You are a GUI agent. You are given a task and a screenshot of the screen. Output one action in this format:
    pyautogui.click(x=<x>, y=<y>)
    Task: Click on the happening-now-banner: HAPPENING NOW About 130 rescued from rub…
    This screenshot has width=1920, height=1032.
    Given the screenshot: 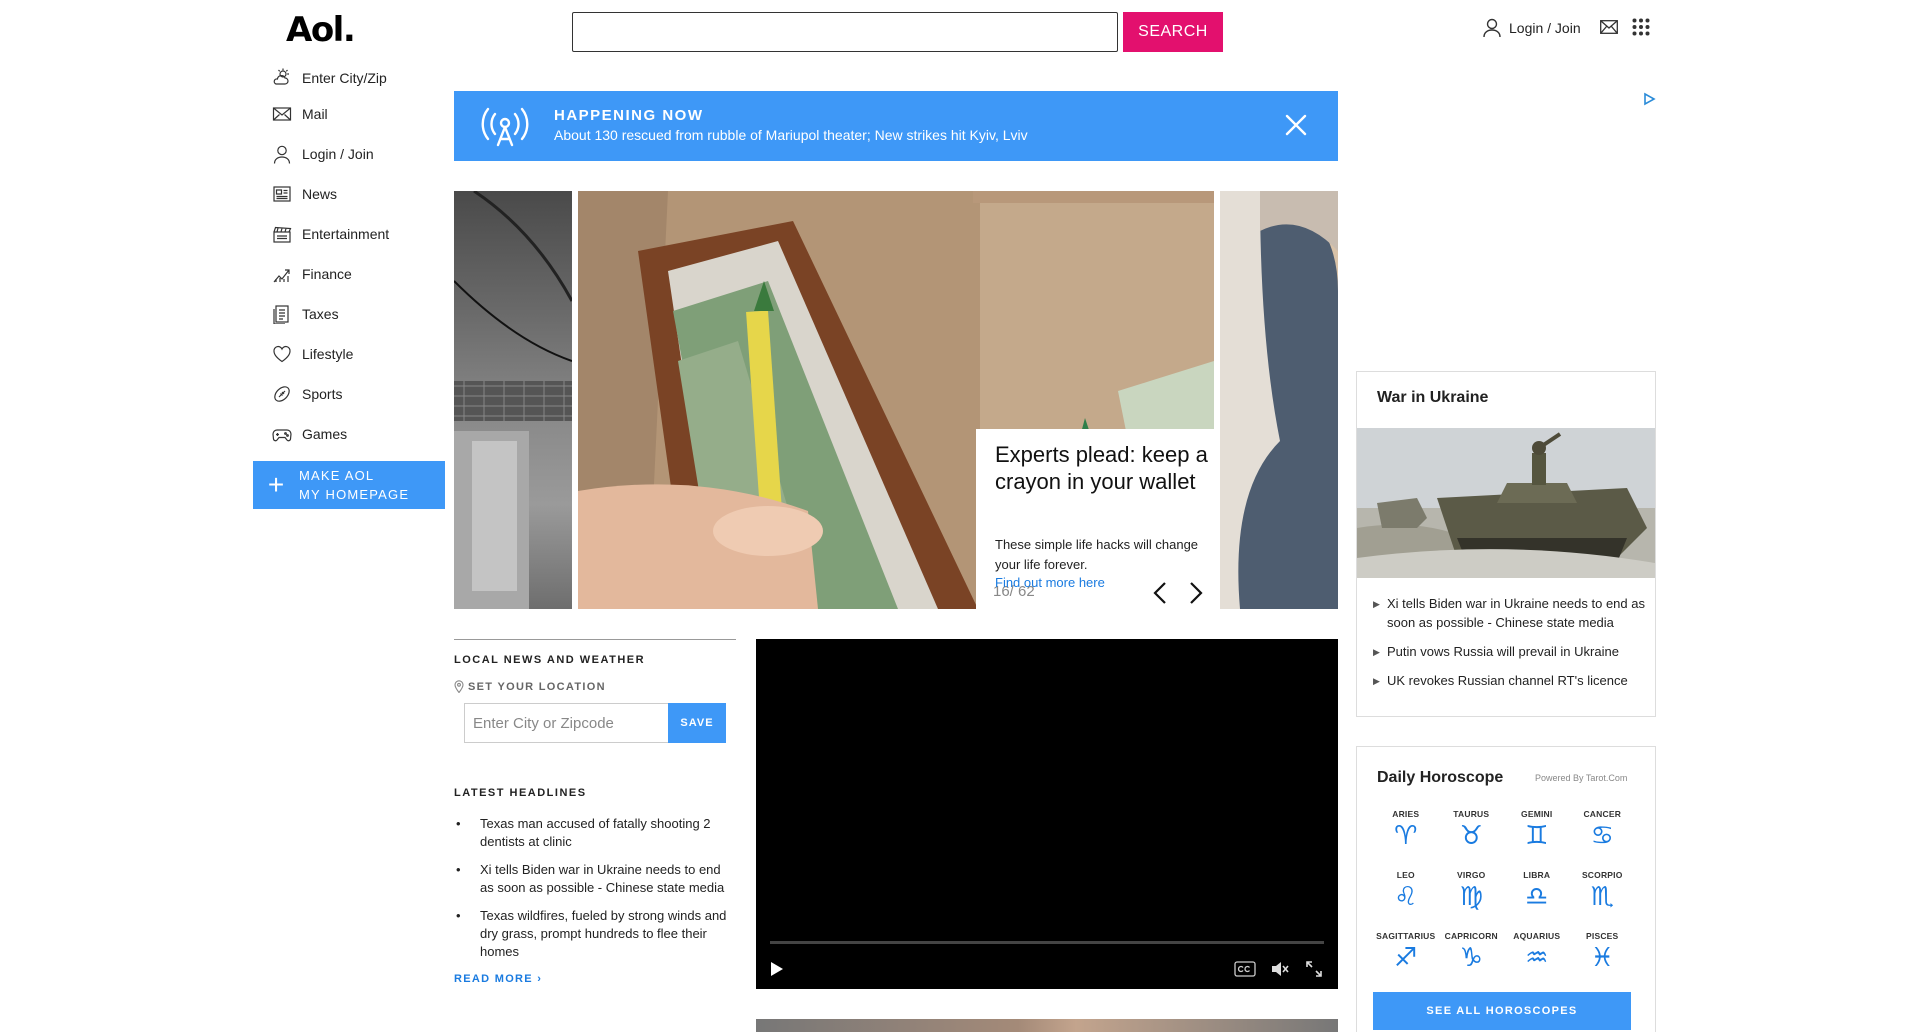 What is the action you would take?
    pyautogui.click(x=896, y=126)
    